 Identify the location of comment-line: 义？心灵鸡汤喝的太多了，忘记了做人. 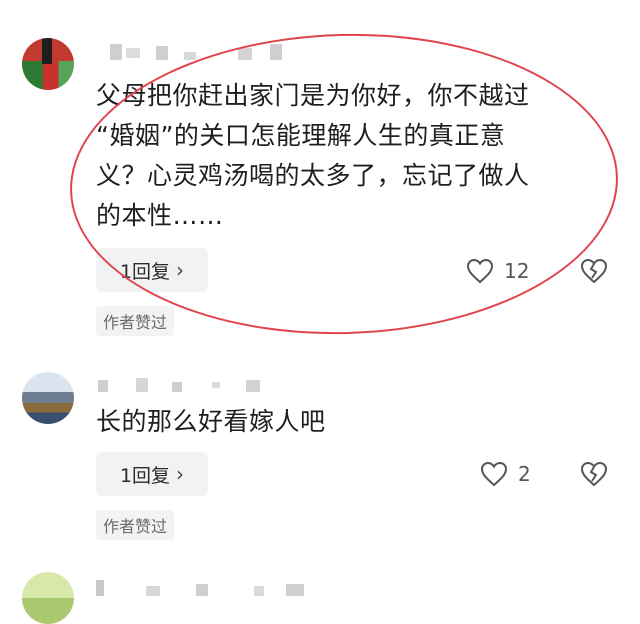
(313, 175).